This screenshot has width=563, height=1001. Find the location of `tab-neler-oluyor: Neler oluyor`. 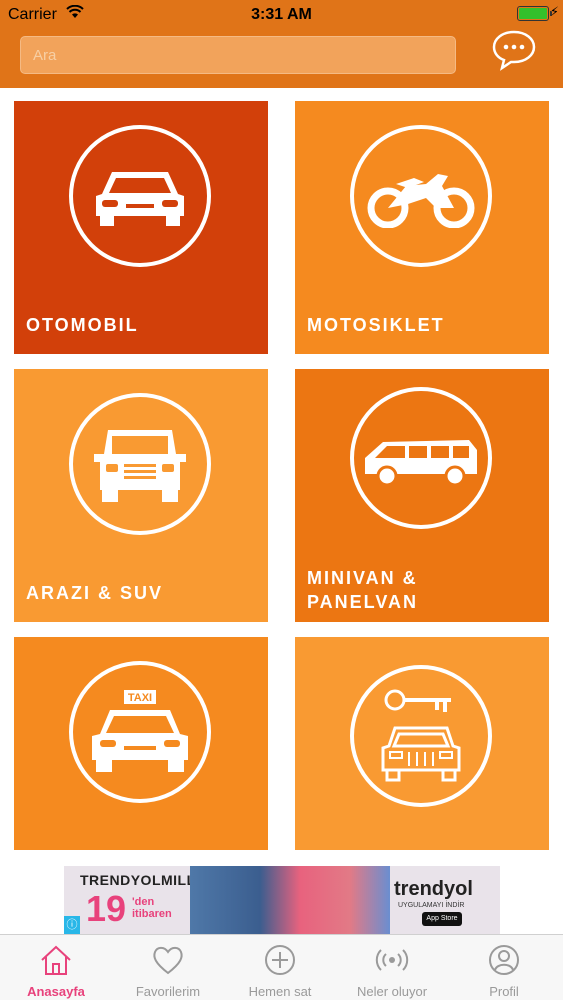

tab-neler-oluyor: Neler oluyor is located at coordinates (392, 968).